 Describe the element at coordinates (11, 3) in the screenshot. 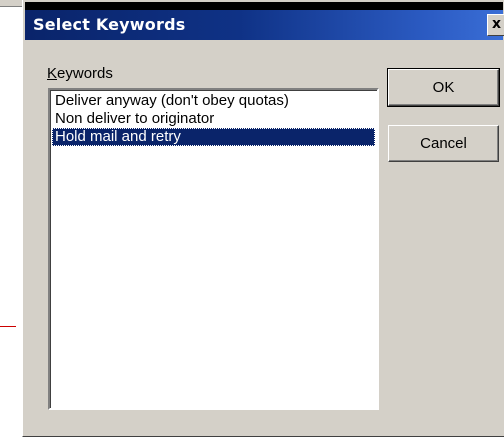

I see `background-window-strip` at that location.